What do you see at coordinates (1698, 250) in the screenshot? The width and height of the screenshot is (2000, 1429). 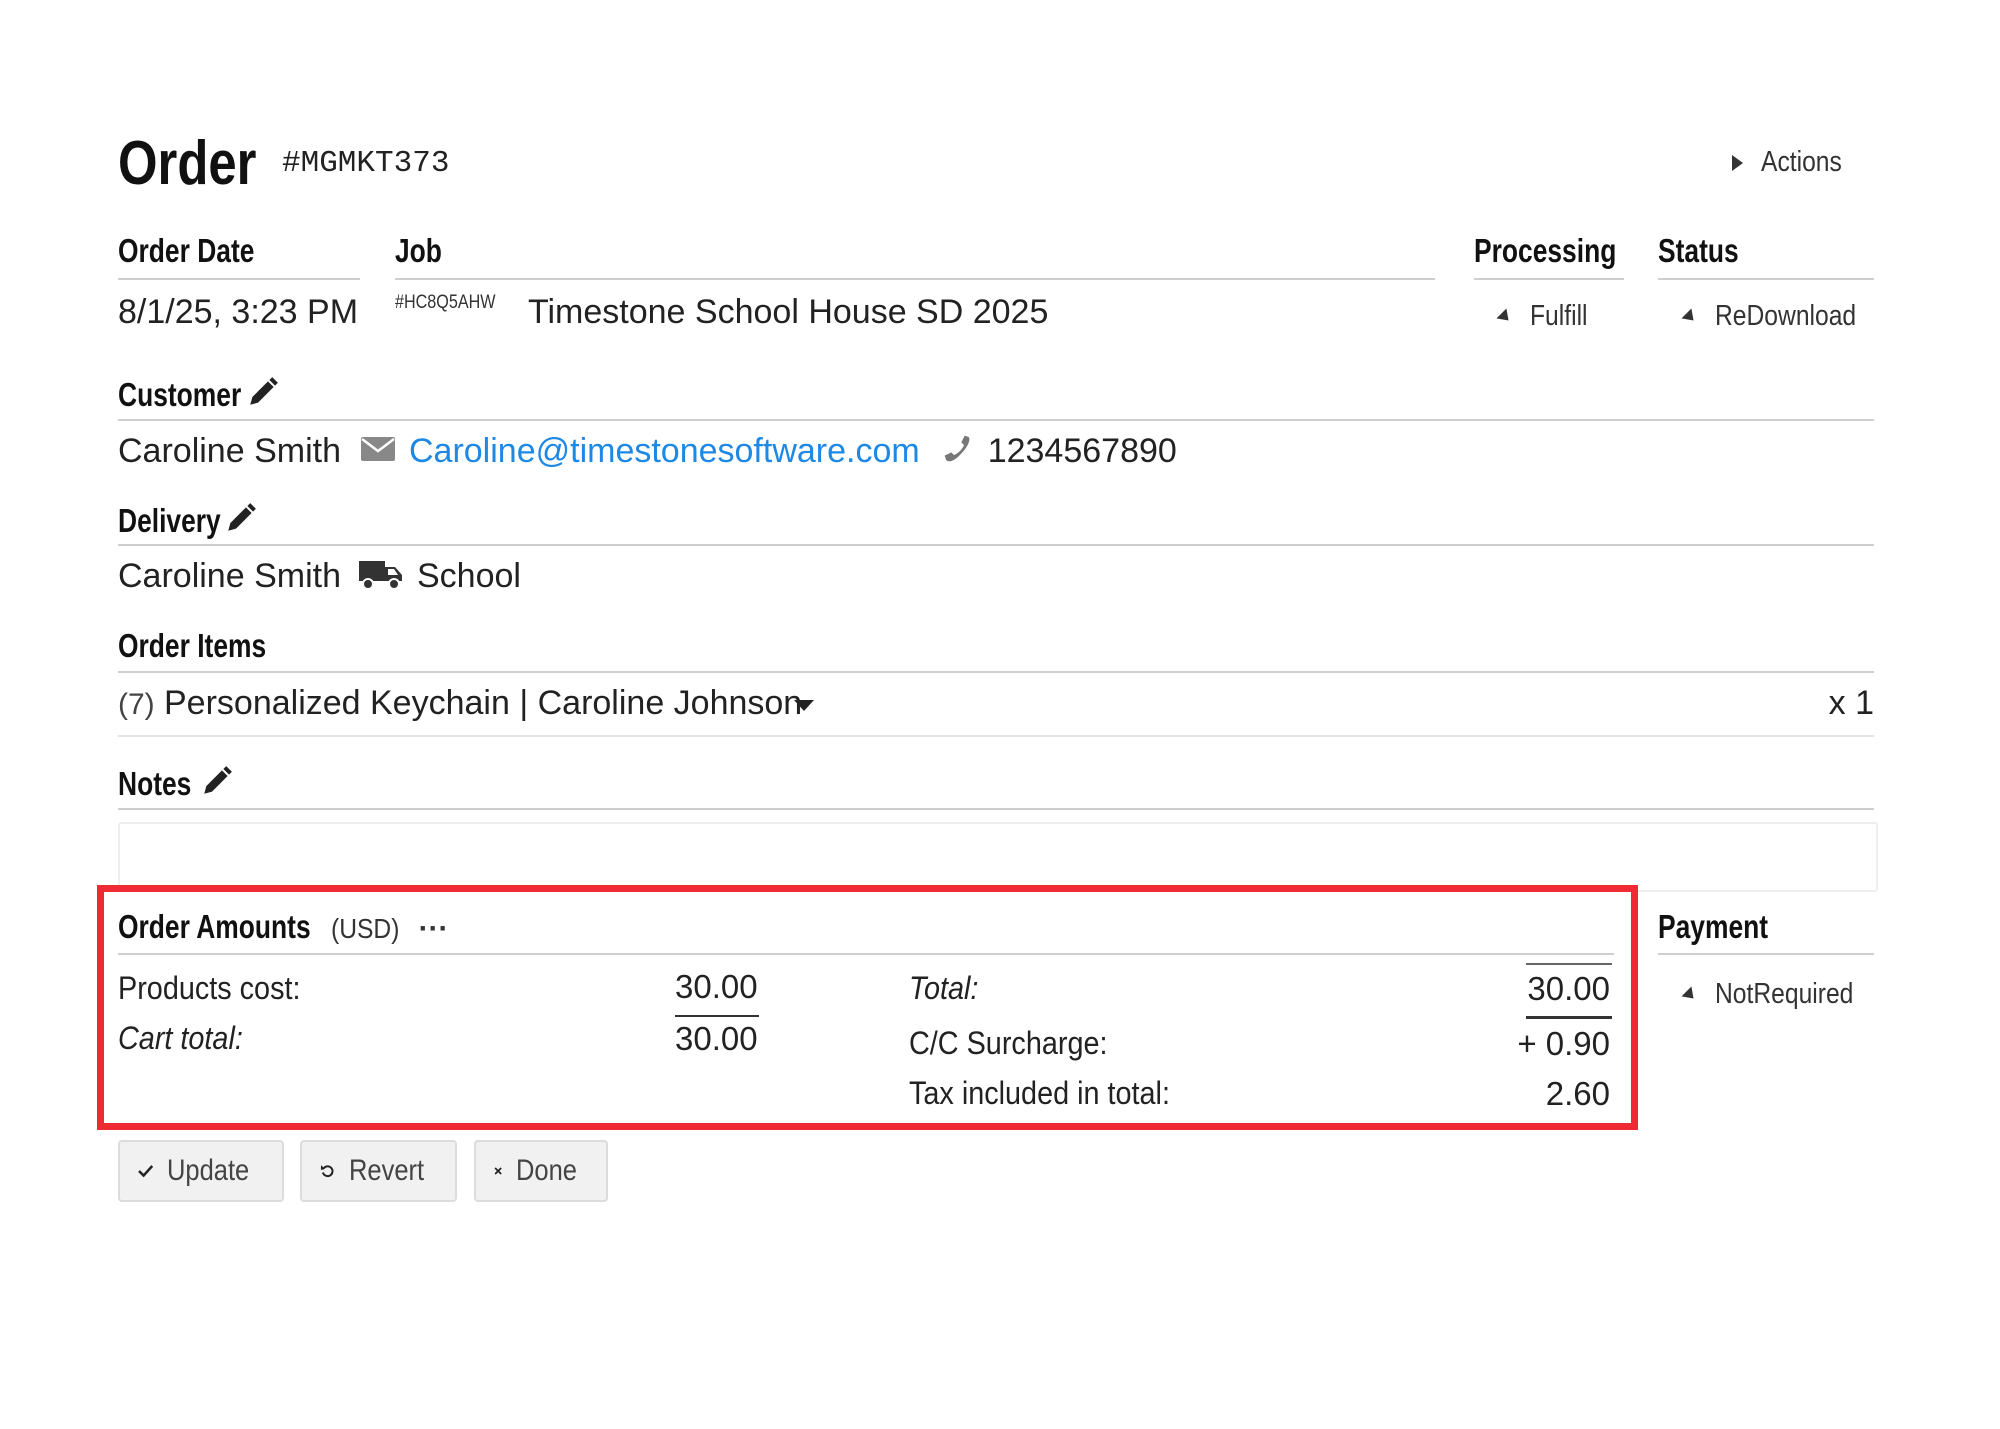 I see `status-header: Status` at bounding box center [1698, 250].